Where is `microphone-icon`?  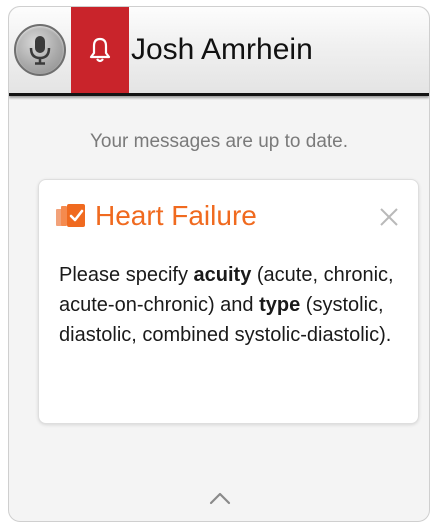 microphone-icon is located at coordinates (40, 50).